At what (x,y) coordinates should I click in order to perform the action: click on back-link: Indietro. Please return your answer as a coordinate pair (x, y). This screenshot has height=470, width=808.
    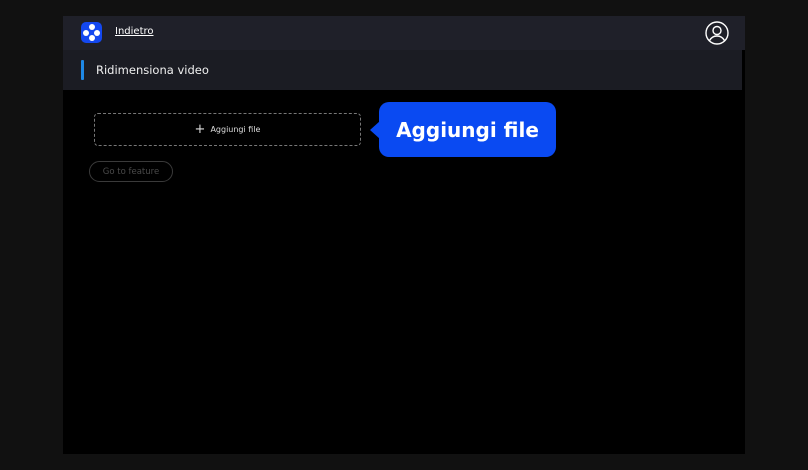
    Looking at the image, I should click on (134, 31).